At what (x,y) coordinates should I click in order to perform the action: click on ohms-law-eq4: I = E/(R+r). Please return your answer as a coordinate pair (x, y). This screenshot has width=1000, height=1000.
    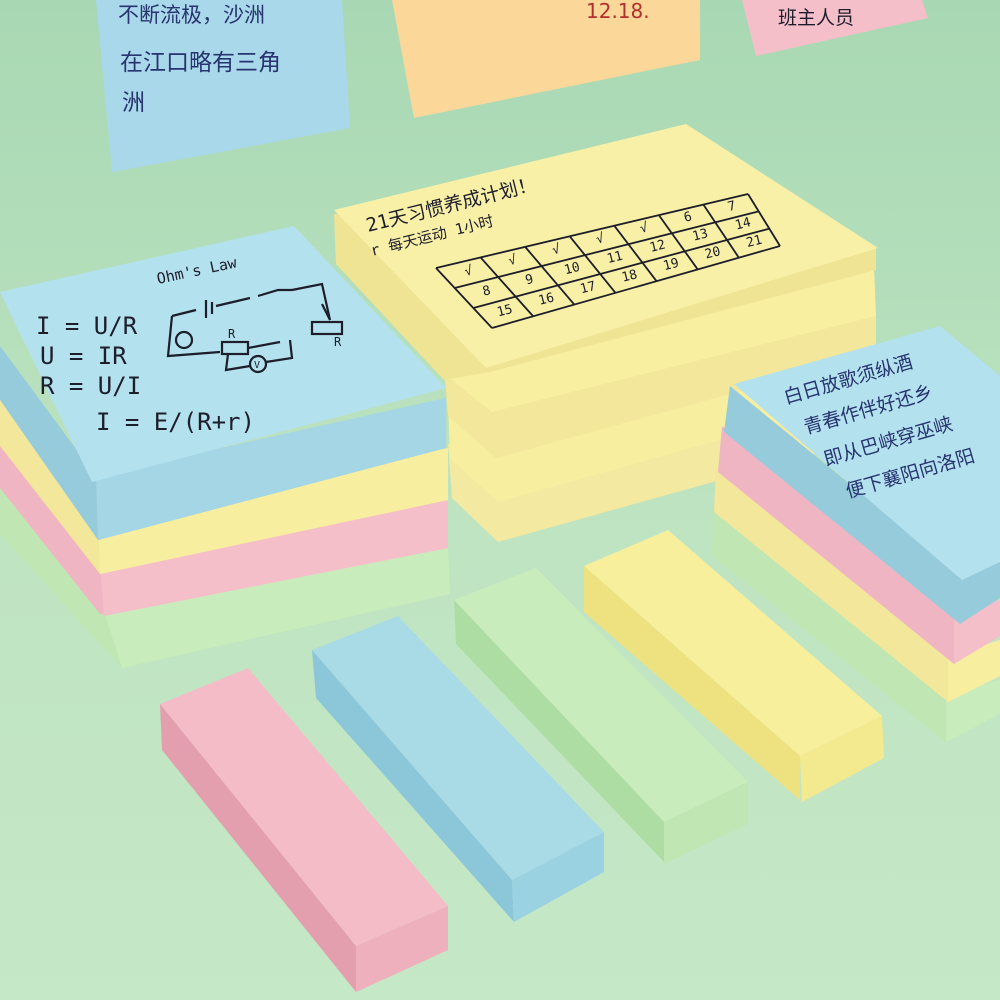
    Looking at the image, I should click on (175, 422).